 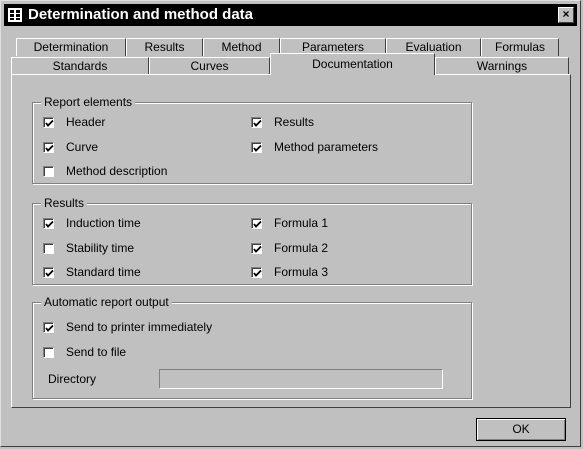 What do you see at coordinates (105, 171) in the screenshot?
I see `method-description-checkbox: Method description` at bounding box center [105, 171].